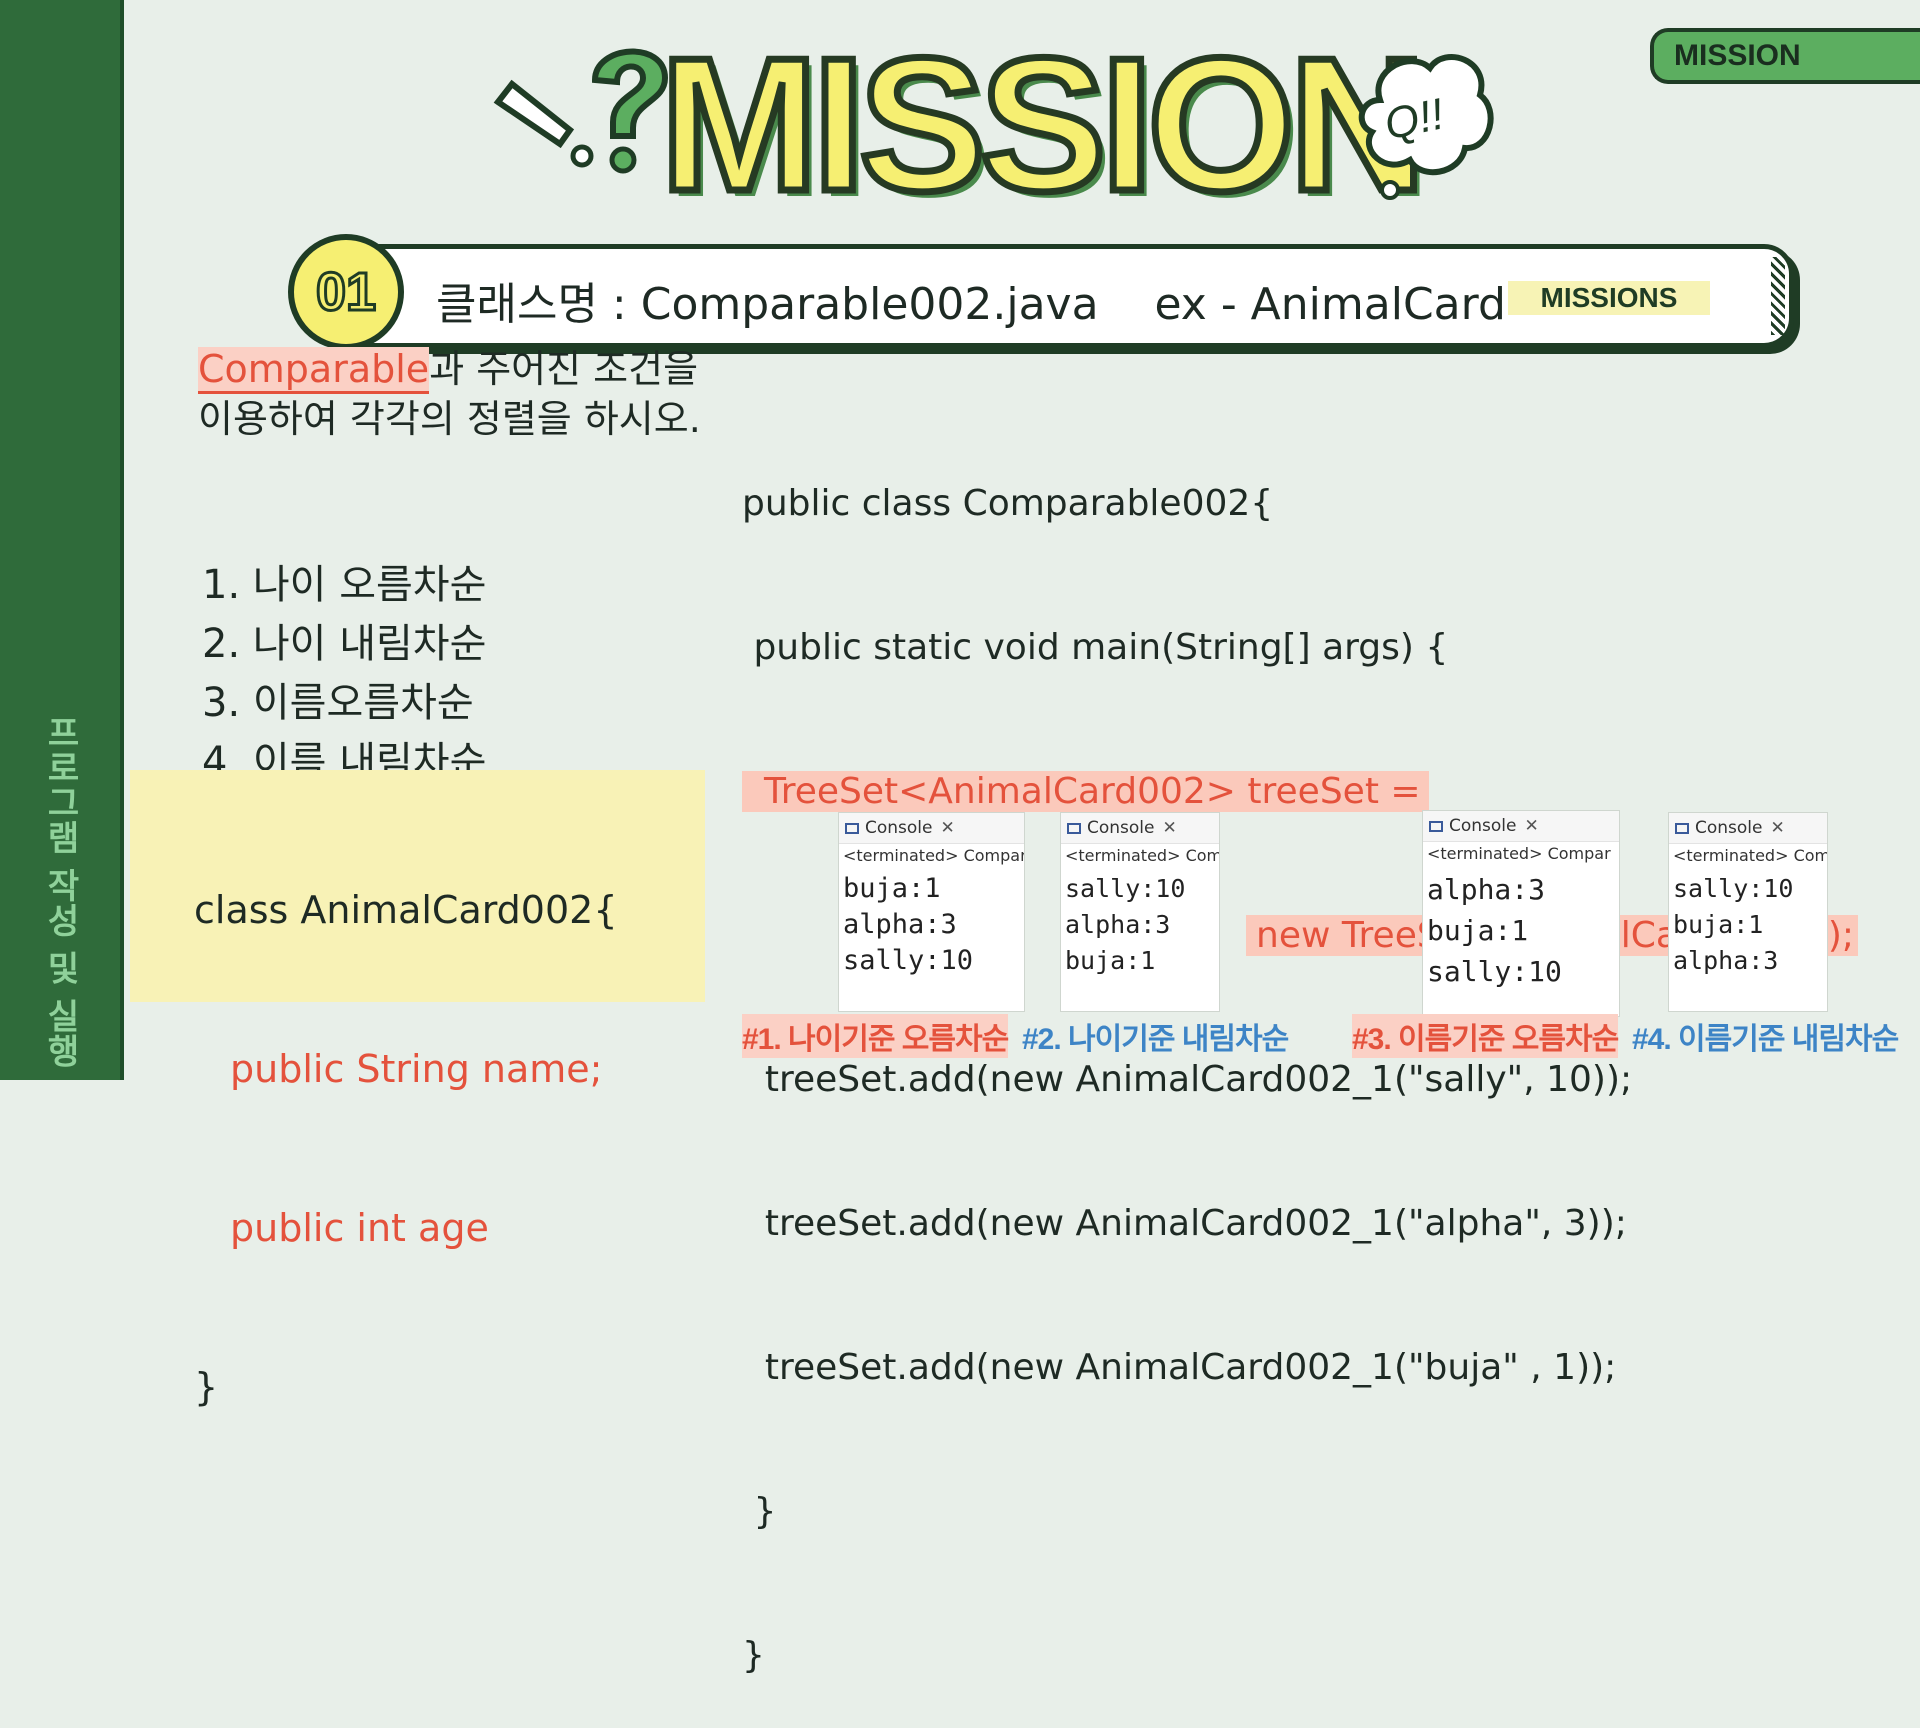 This screenshot has height=1728, width=1920. What do you see at coordinates (1494, 930) in the screenshot?
I see `console-output: alpha:3 buja:1 sally:10` at bounding box center [1494, 930].